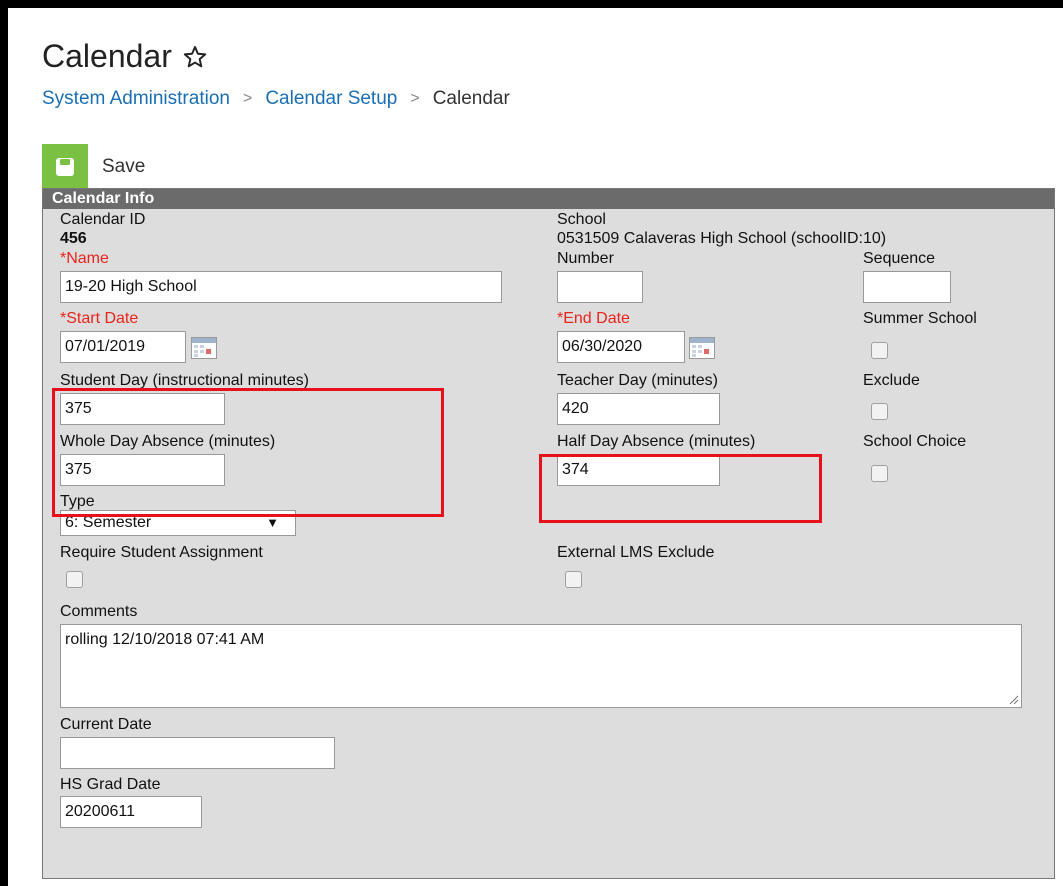 The image size is (1063, 886). I want to click on require-student-assignment-label: Require Student Assignment, so click(161, 552).